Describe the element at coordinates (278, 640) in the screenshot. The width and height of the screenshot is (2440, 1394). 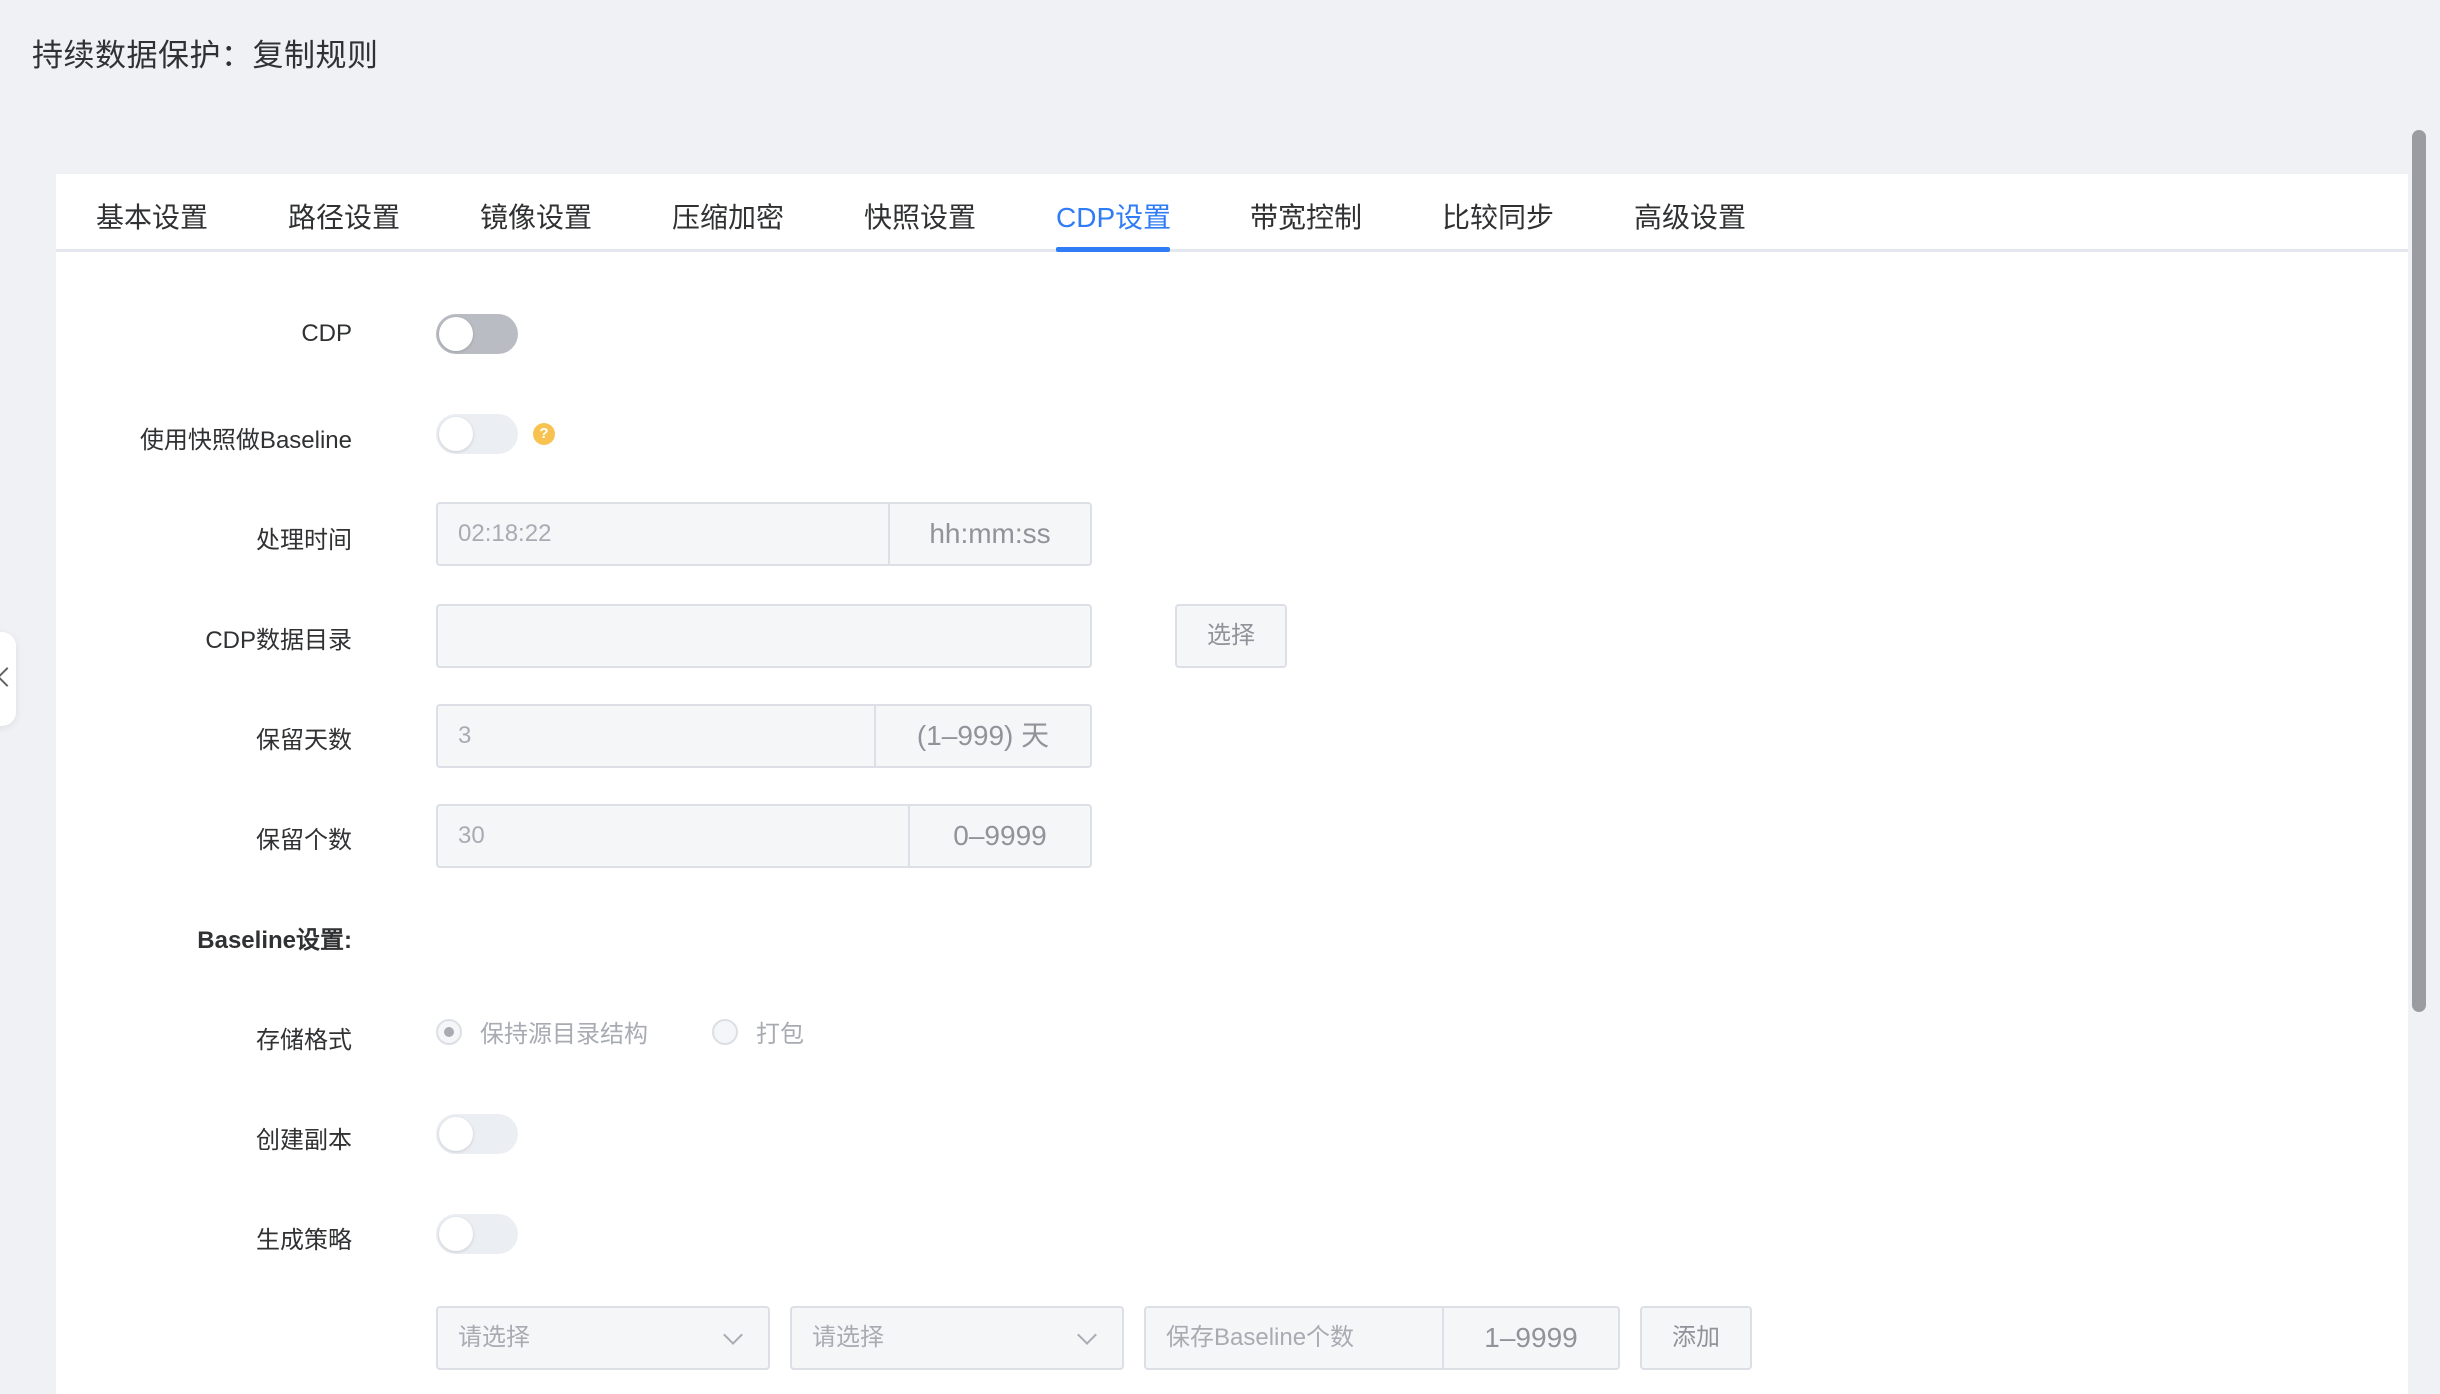
I see `cdp-dir-label: CDP数据目录` at that location.